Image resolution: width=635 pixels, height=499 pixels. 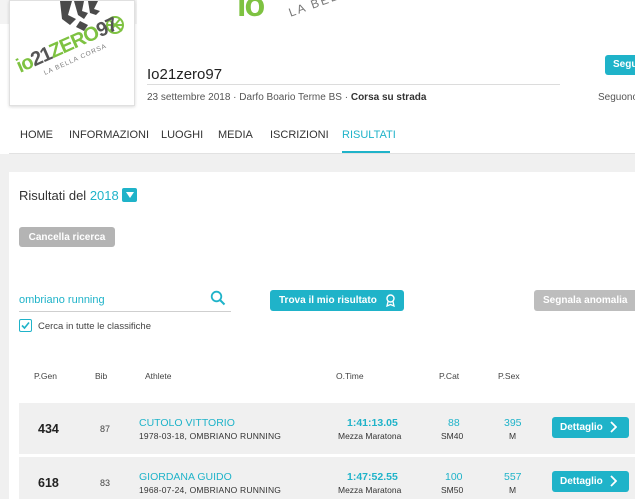 What do you see at coordinates (299, 135) in the screenshot?
I see `tab-iscrizioni: ISCRIZIONI` at bounding box center [299, 135].